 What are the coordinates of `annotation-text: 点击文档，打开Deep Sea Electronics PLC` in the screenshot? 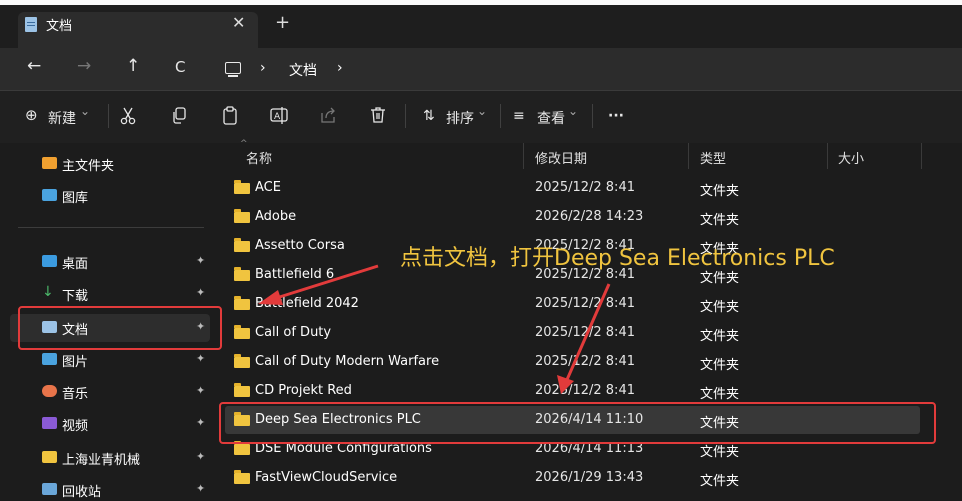 It's located at (617, 258).